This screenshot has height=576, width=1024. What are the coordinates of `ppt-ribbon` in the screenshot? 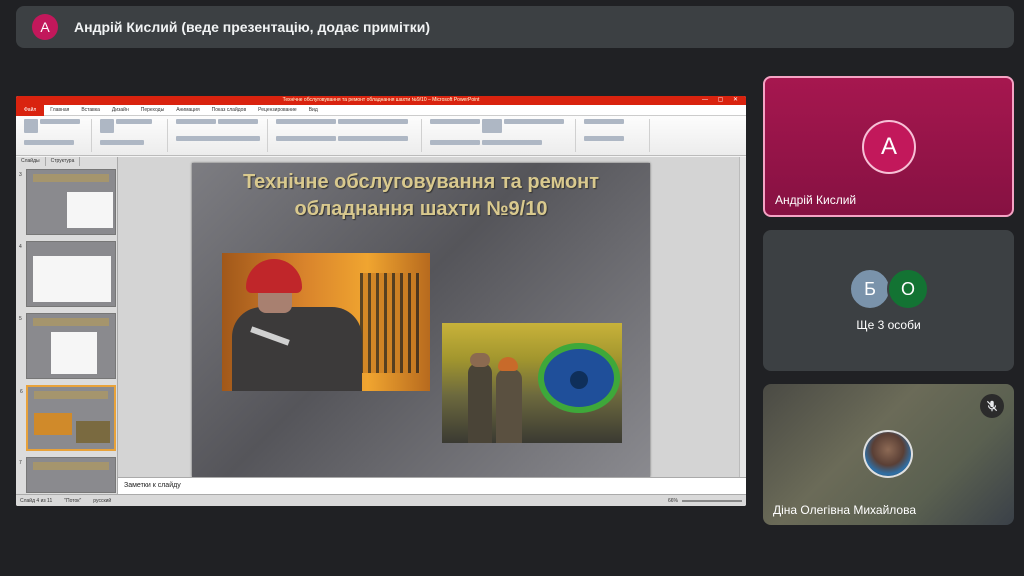 It's located at (381, 136).